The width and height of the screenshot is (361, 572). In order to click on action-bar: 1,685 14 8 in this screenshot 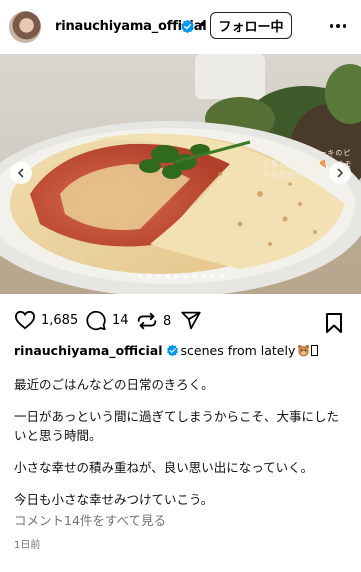, I will do `click(180, 321)`.